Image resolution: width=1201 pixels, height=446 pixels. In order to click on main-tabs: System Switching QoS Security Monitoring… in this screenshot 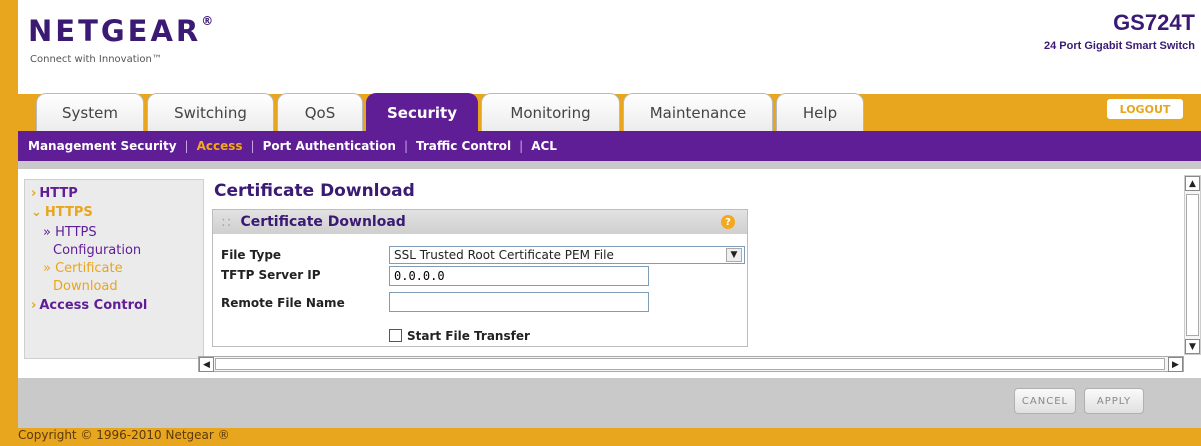, I will do `click(450, 112)`.